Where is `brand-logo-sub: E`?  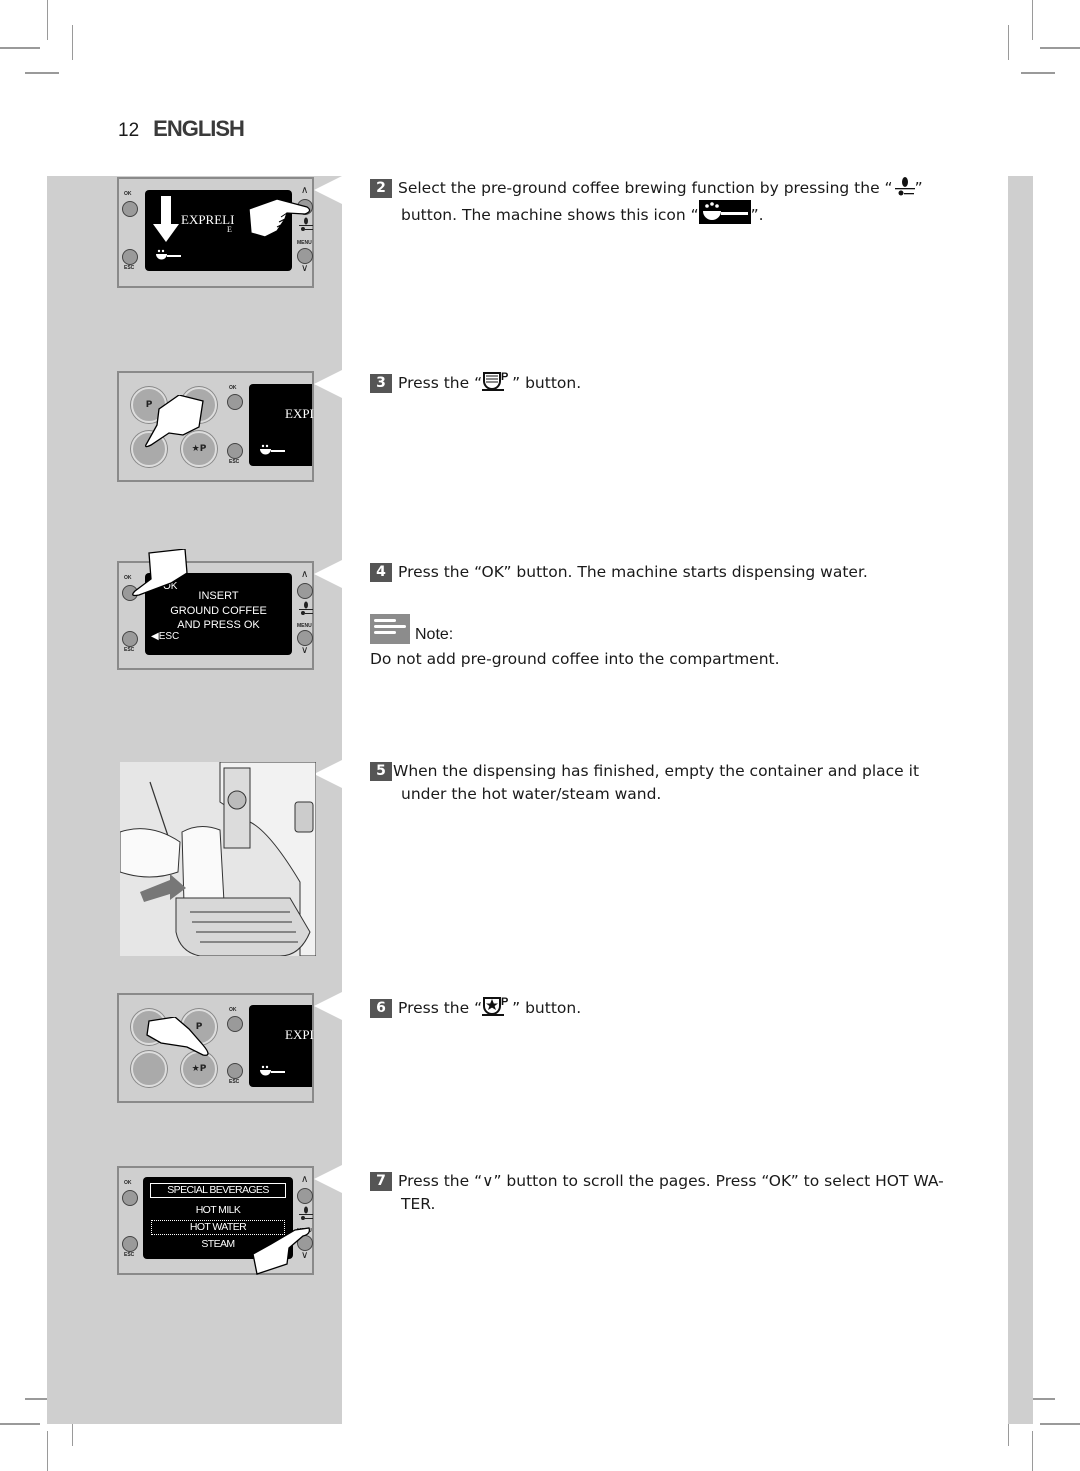 brand-logo-sub: E is located at coordinates (229, 229).